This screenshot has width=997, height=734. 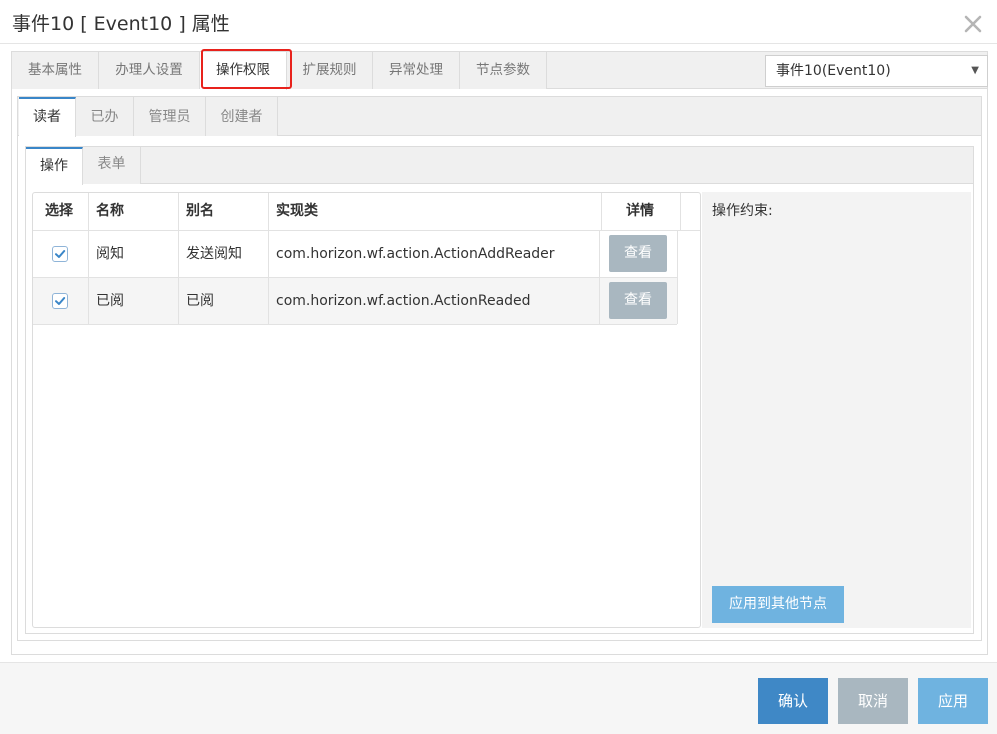 What do you see at coordinates (973, 24) in the screenshot?
I see `close-icon` at bounding box center [973, 24].